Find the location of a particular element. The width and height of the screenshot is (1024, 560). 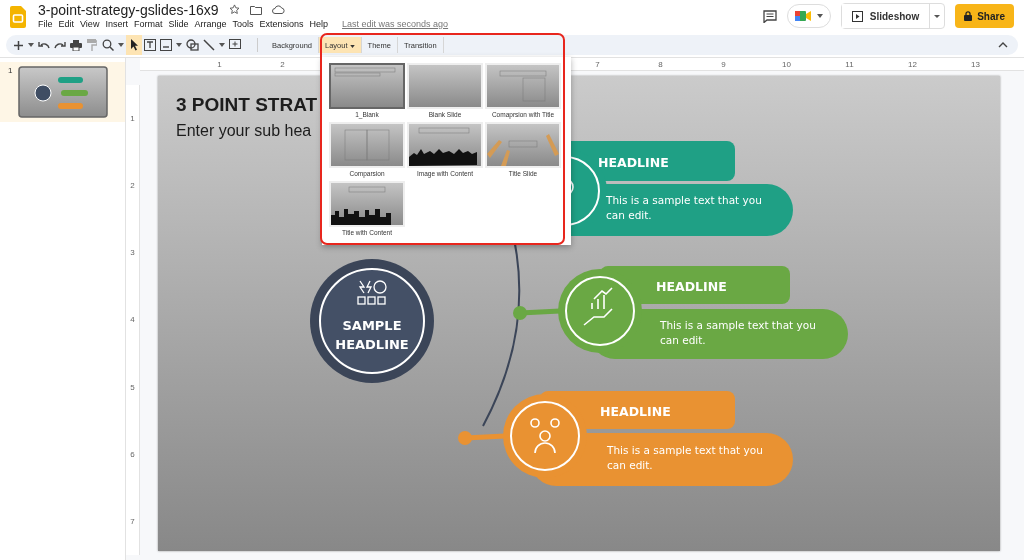

menu-item: File is located at coordinates (47, 24).